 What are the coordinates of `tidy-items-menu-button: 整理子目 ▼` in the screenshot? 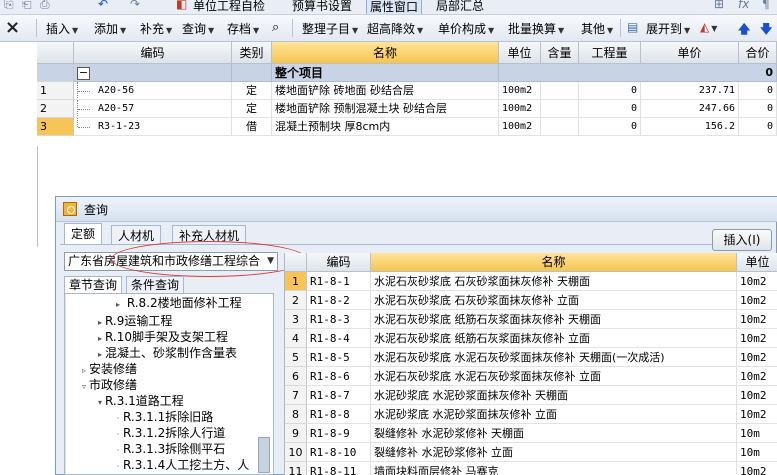 It's located at (330, 28).